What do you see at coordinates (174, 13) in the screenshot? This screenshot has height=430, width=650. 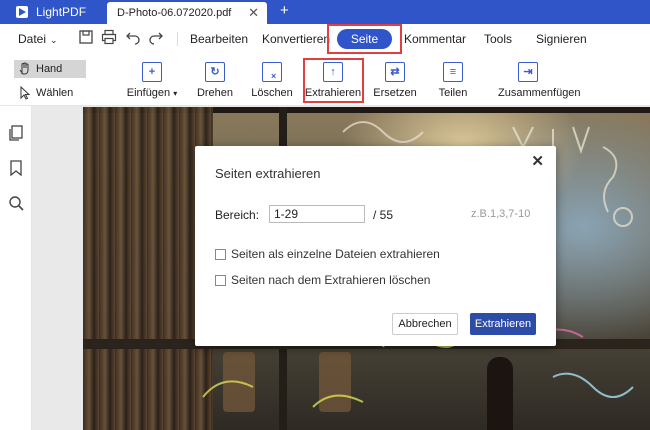 I see `document-tab-title: D-Photo-06.072020.pdf` at bounding box center [174, 13].